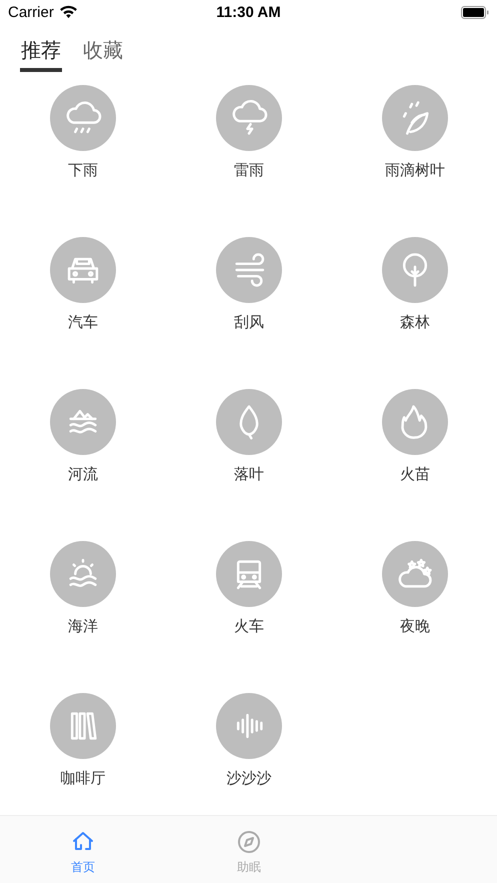 This screenshot has height=883, width=497. I want to click on wind-icon, so click(249, 270).